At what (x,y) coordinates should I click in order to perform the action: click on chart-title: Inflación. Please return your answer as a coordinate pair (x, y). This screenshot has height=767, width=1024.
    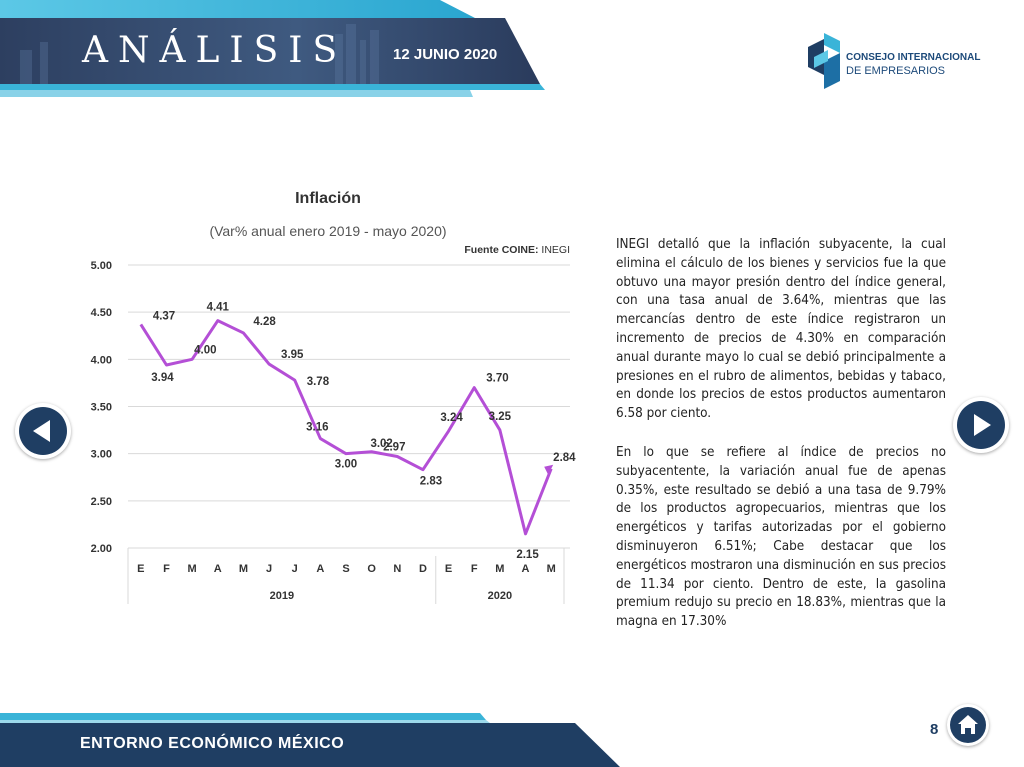
    Looking at the image, I should click on (328, 198).